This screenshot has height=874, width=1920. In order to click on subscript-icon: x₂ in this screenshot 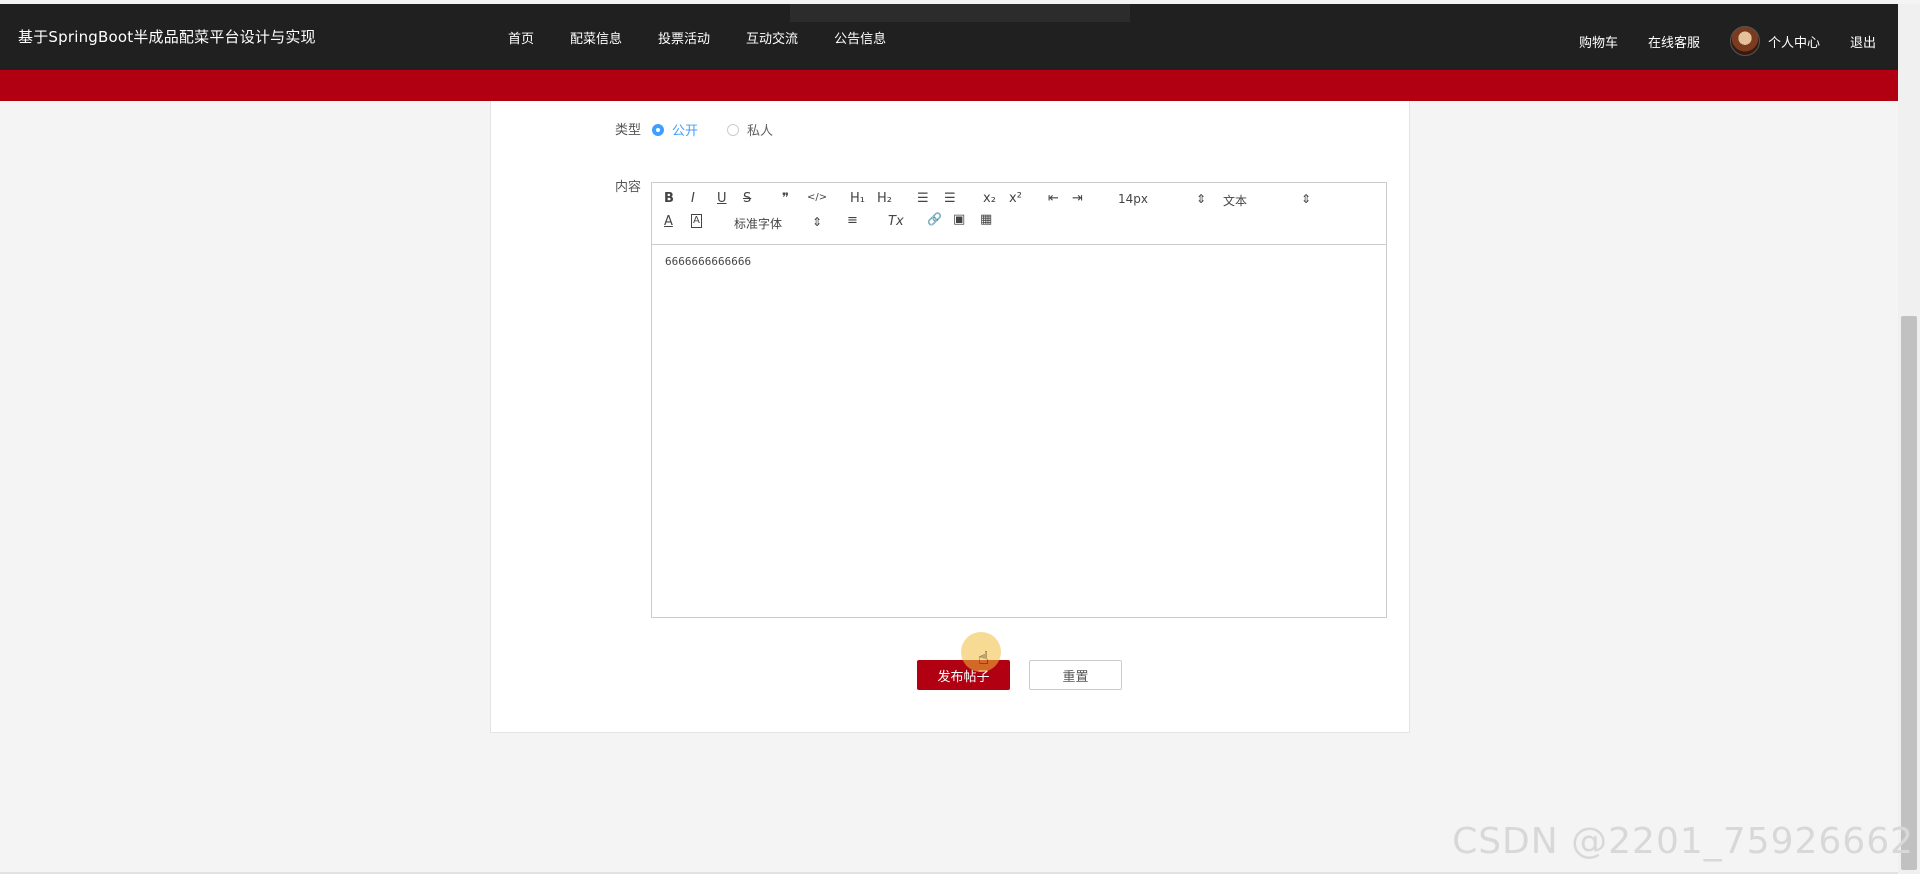, I will do `click(989, 198)`.